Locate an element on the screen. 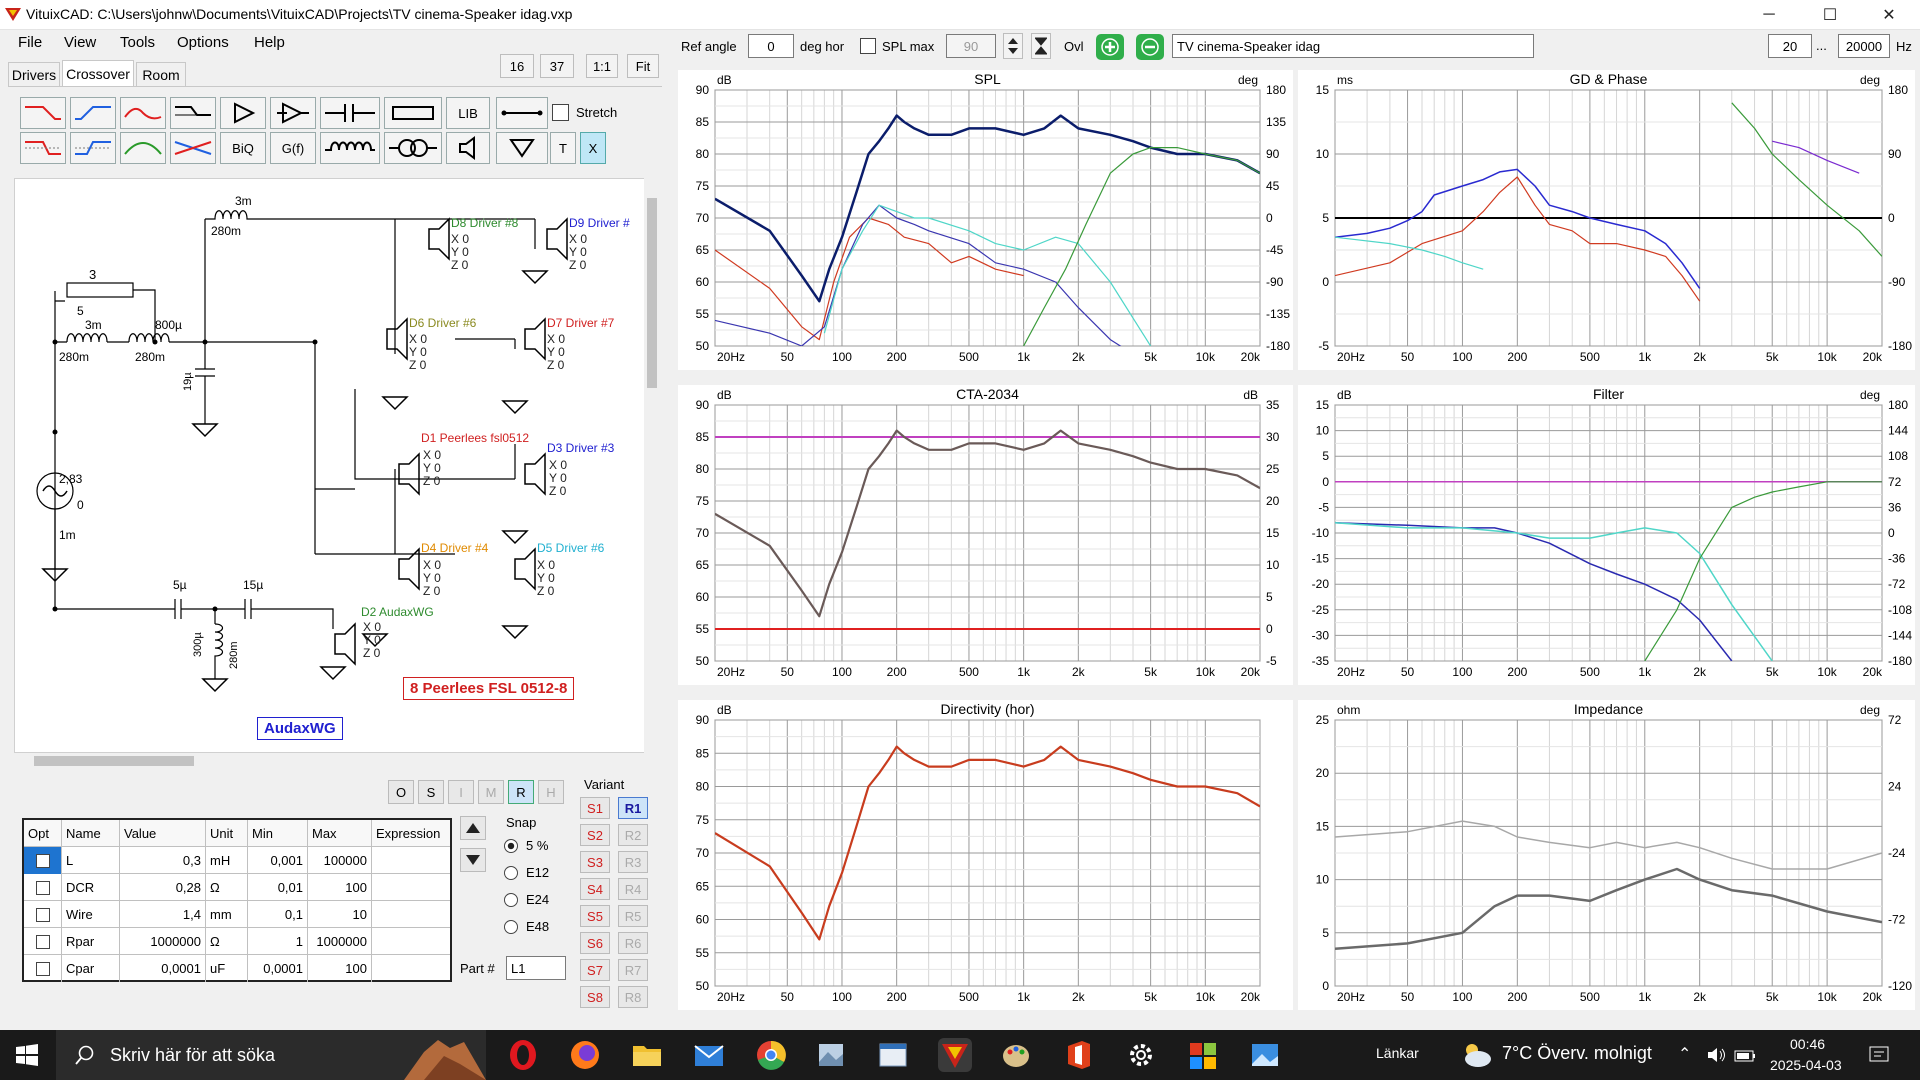 This screenshot has height=1080, width=1920. snap-option-e24: E24 is located at coordinates (526, 899).